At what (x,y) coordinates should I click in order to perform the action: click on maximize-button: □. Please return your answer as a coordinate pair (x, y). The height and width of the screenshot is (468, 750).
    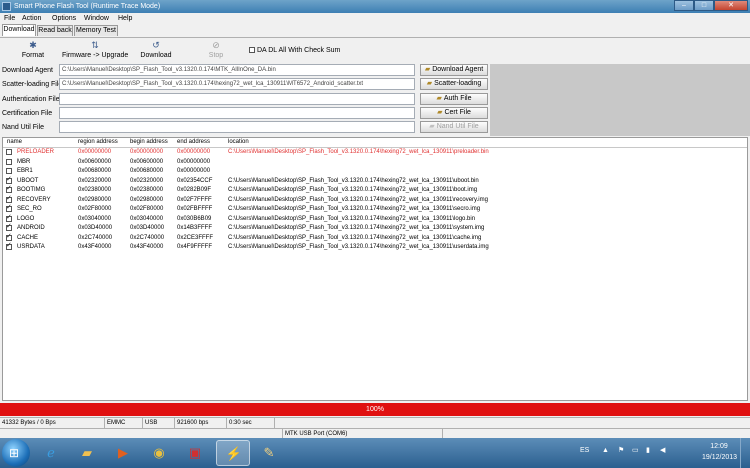
    Looking at the image, I should click on (704, 5).